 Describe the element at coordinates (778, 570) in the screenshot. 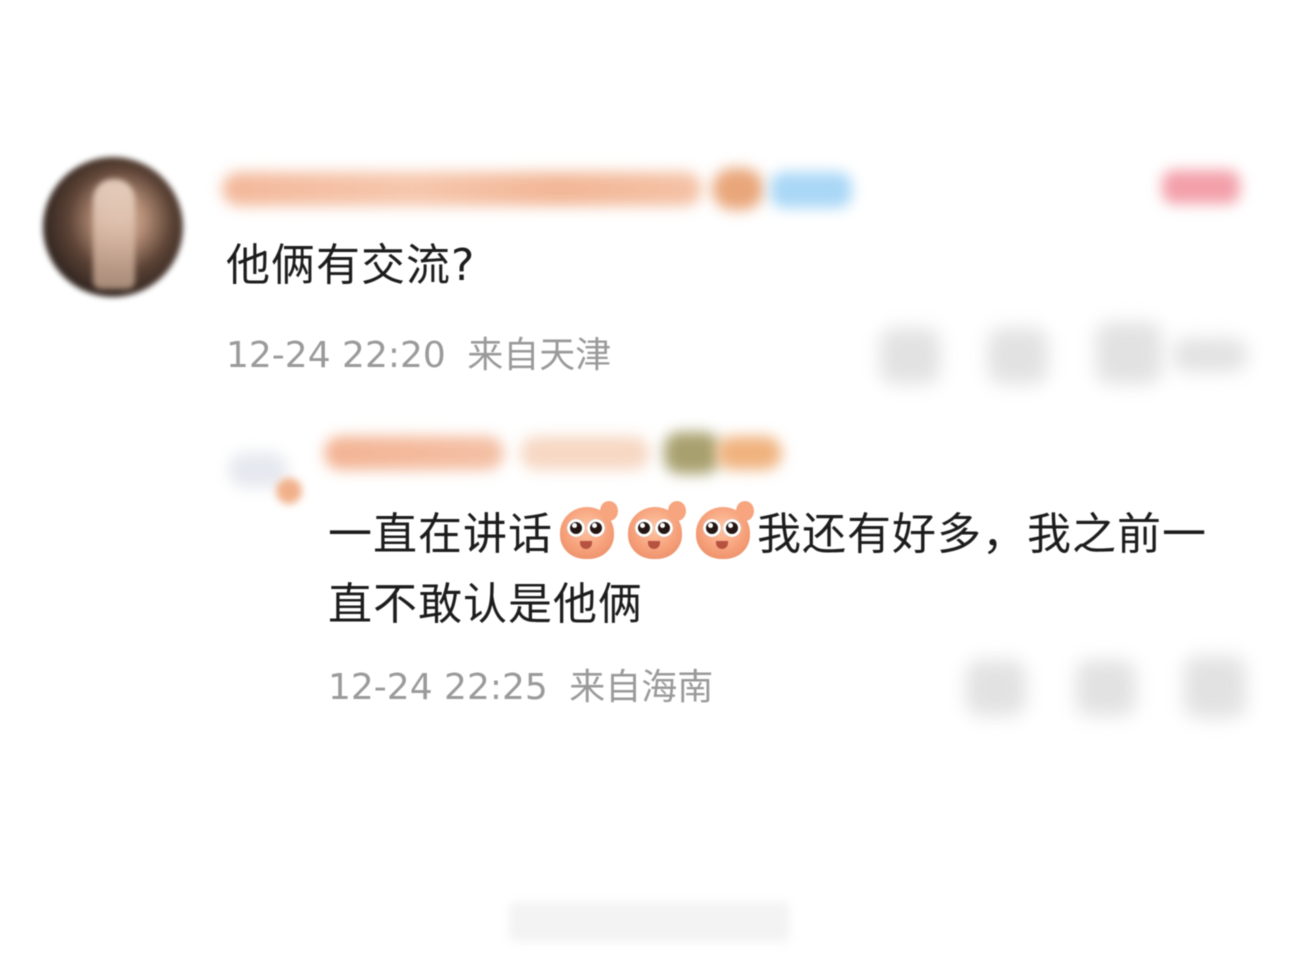

I see `reply-text: 一直在讲话 我还有好多，我之前一直不敢认是他俩` at that location.